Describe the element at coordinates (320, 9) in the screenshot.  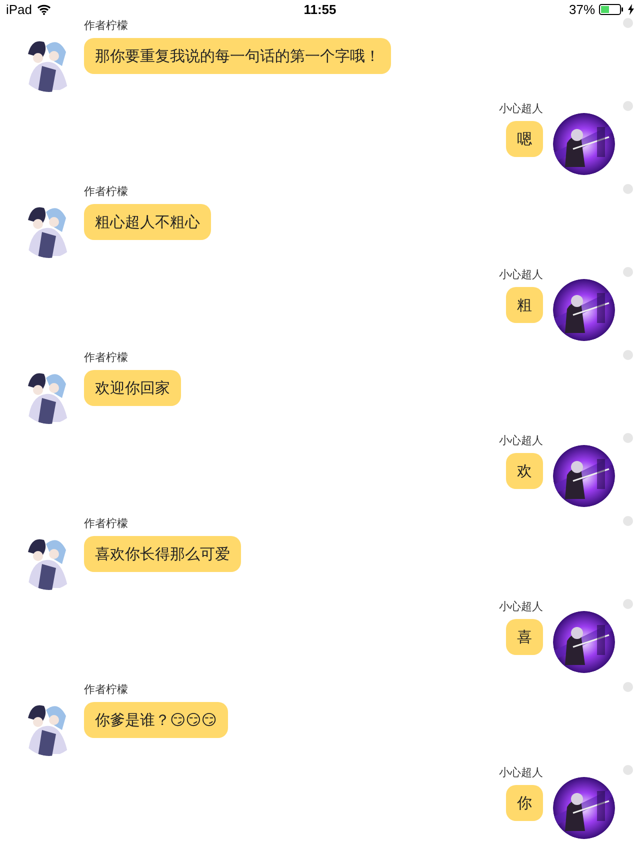
I see `clock: 11:55` at that location.